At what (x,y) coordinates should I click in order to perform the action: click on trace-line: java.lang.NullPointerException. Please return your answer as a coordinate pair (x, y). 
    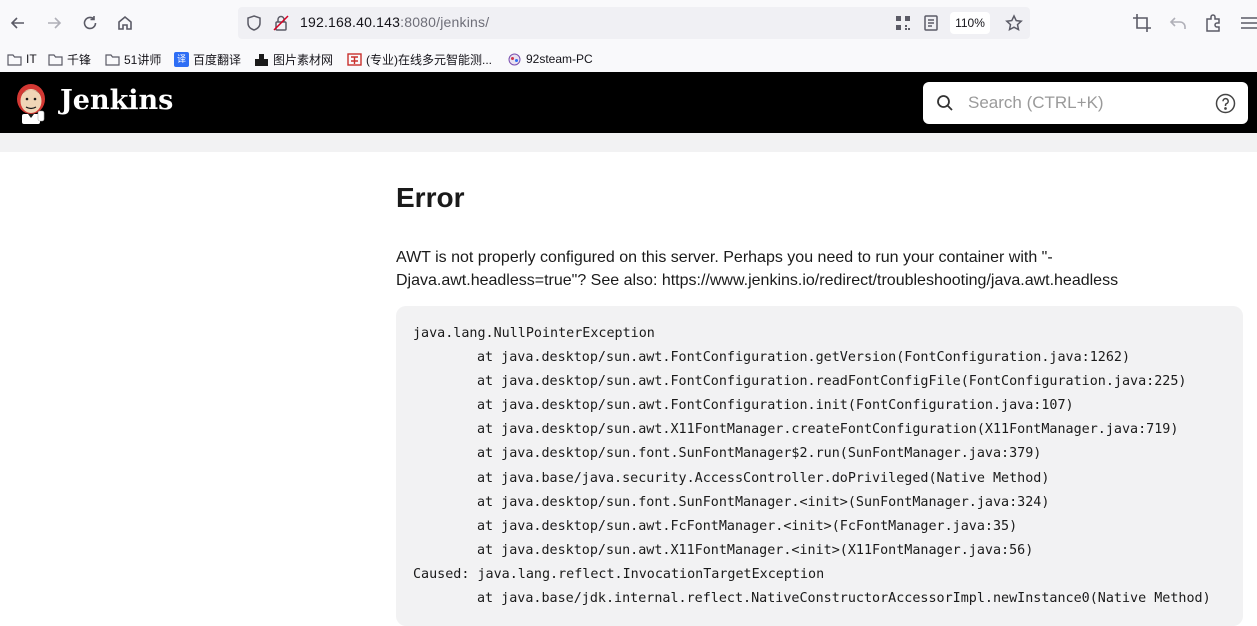
    Looking at the image, I should click on (534, 333).